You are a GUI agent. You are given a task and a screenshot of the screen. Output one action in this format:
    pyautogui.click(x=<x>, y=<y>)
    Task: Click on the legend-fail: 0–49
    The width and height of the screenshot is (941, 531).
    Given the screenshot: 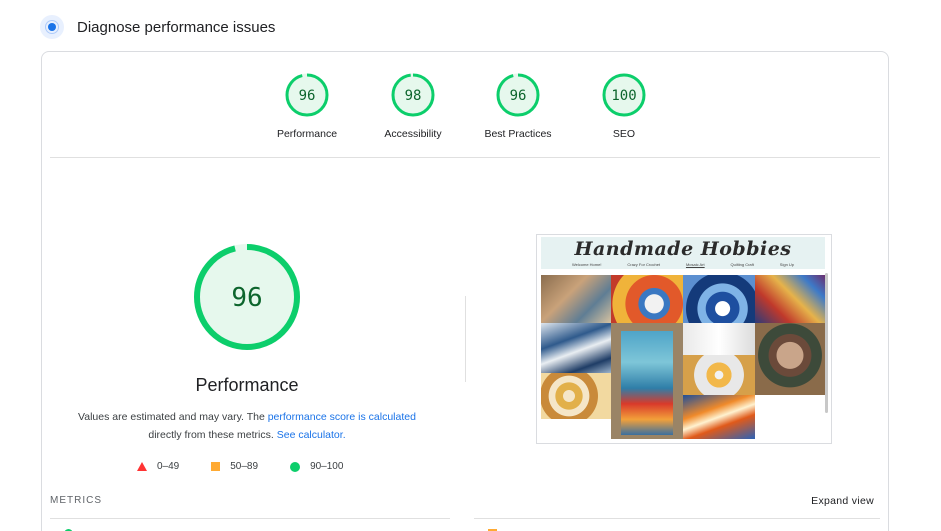 What is the action you would take?
    pyautogui.click(x=158, y=466)
    